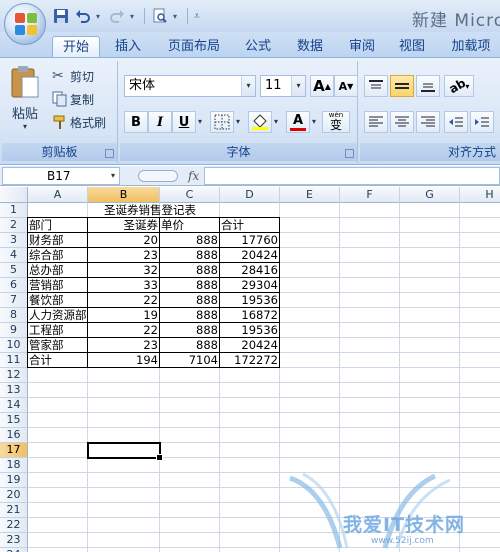 This screenshot has width=500, height=552. What do you see at coordinates (14, 270) in the screenshot?
I see `row-header-5: 5` at bounding box center [14, 270].